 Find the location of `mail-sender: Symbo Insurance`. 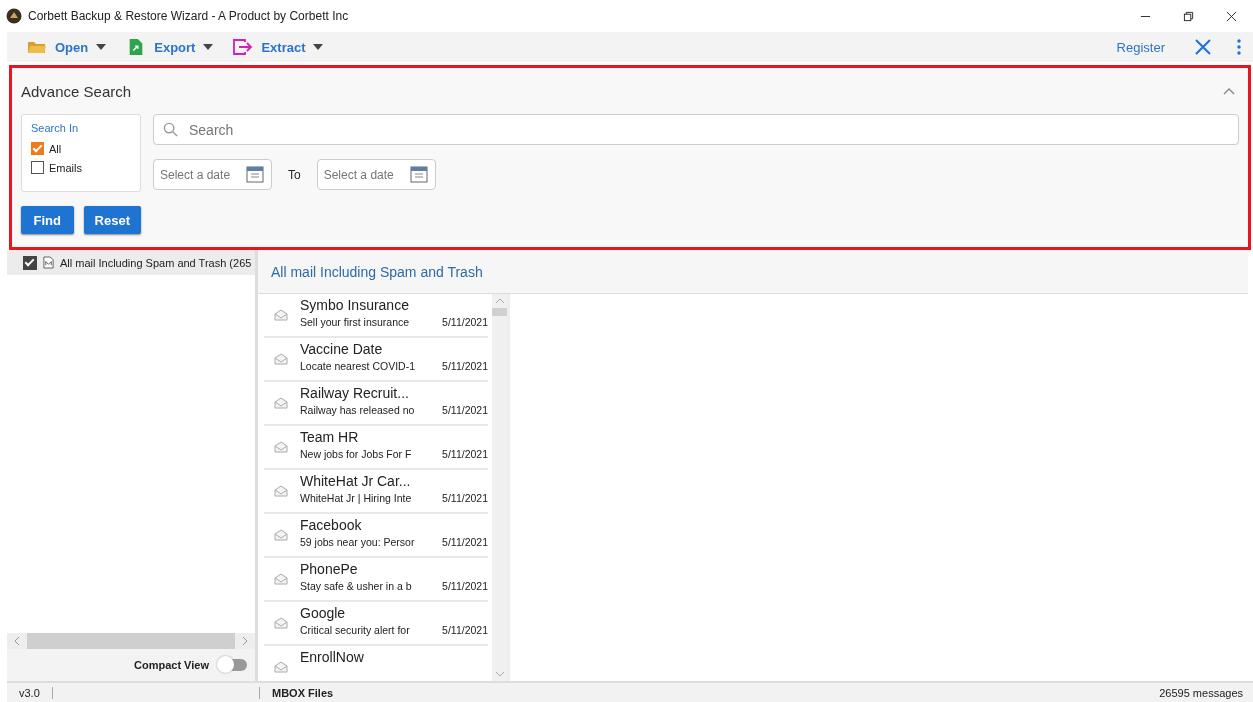

mail-sender: Symbo Insurance is located at coordinates (394, 305).